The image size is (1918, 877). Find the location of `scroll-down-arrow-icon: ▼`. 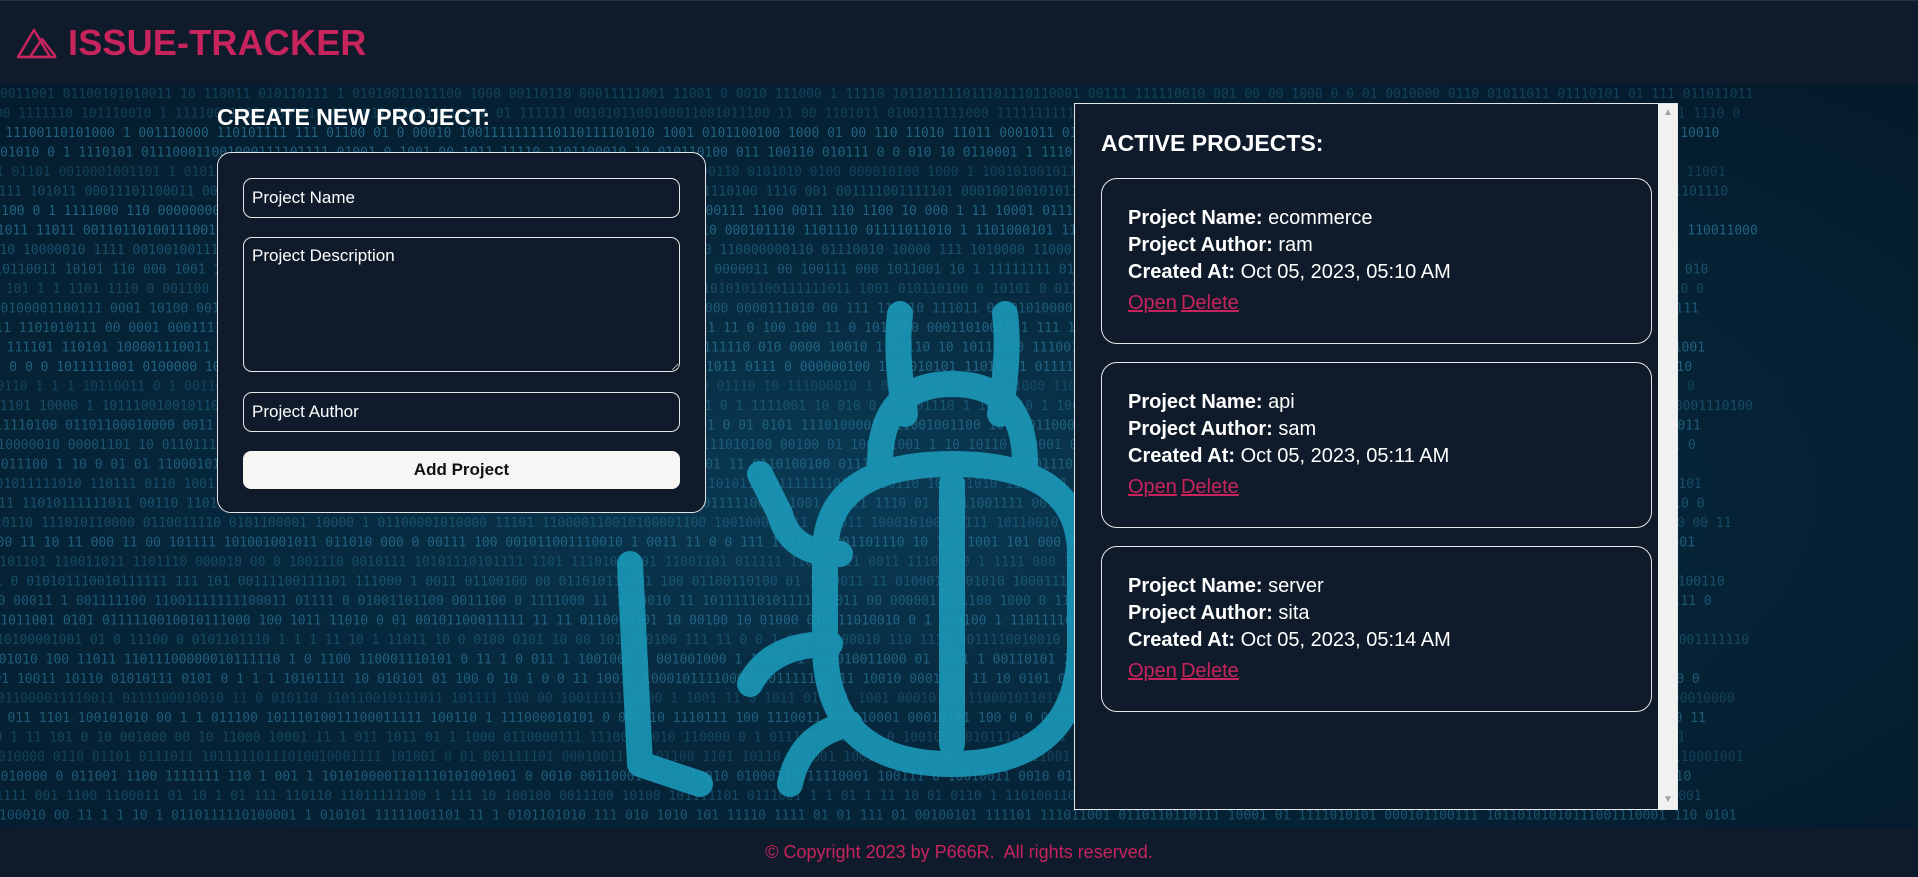

scroll-down-arrow-icon: ▼ is located at coordinates (1667, 800).